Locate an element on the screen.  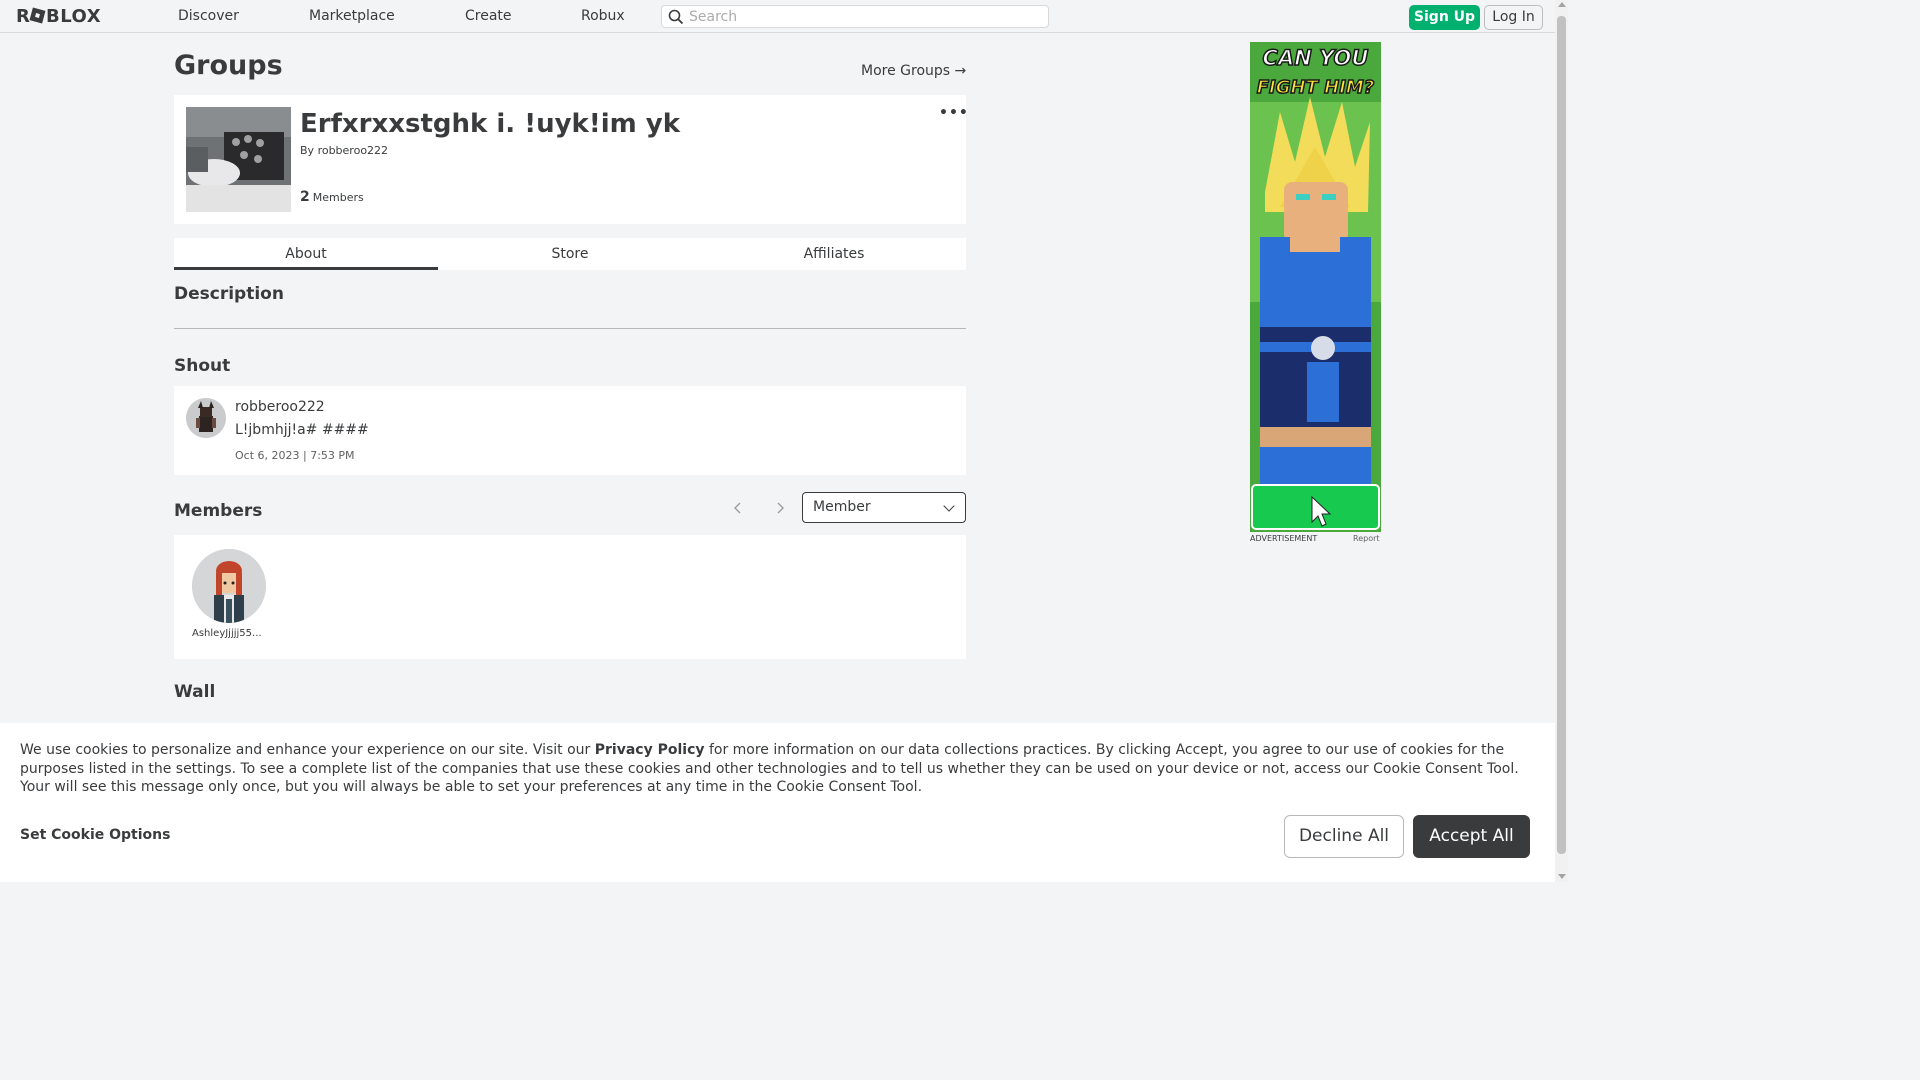
ad-headline-line1: CAN YOU is located at coordinates (1315, 58).